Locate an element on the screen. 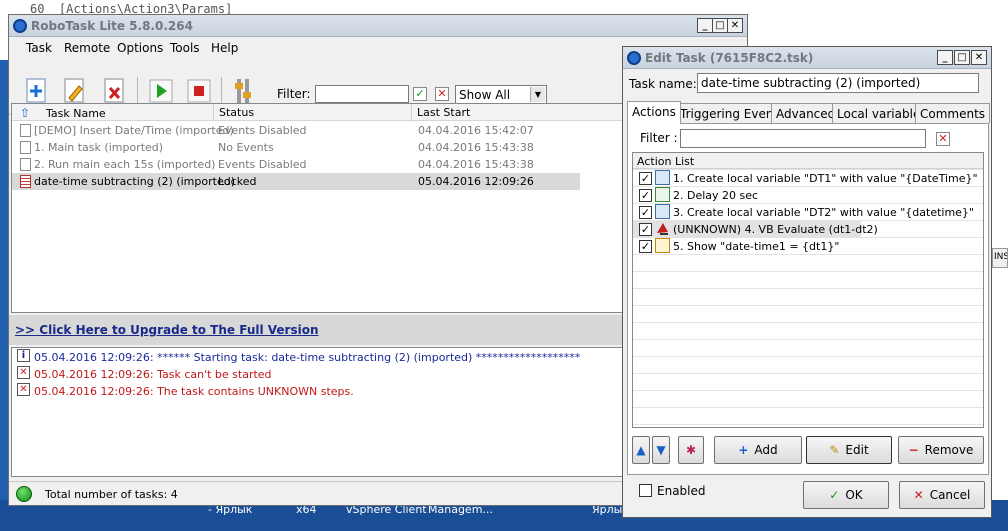  plus-icon: + is located at coordinates (743, 450).